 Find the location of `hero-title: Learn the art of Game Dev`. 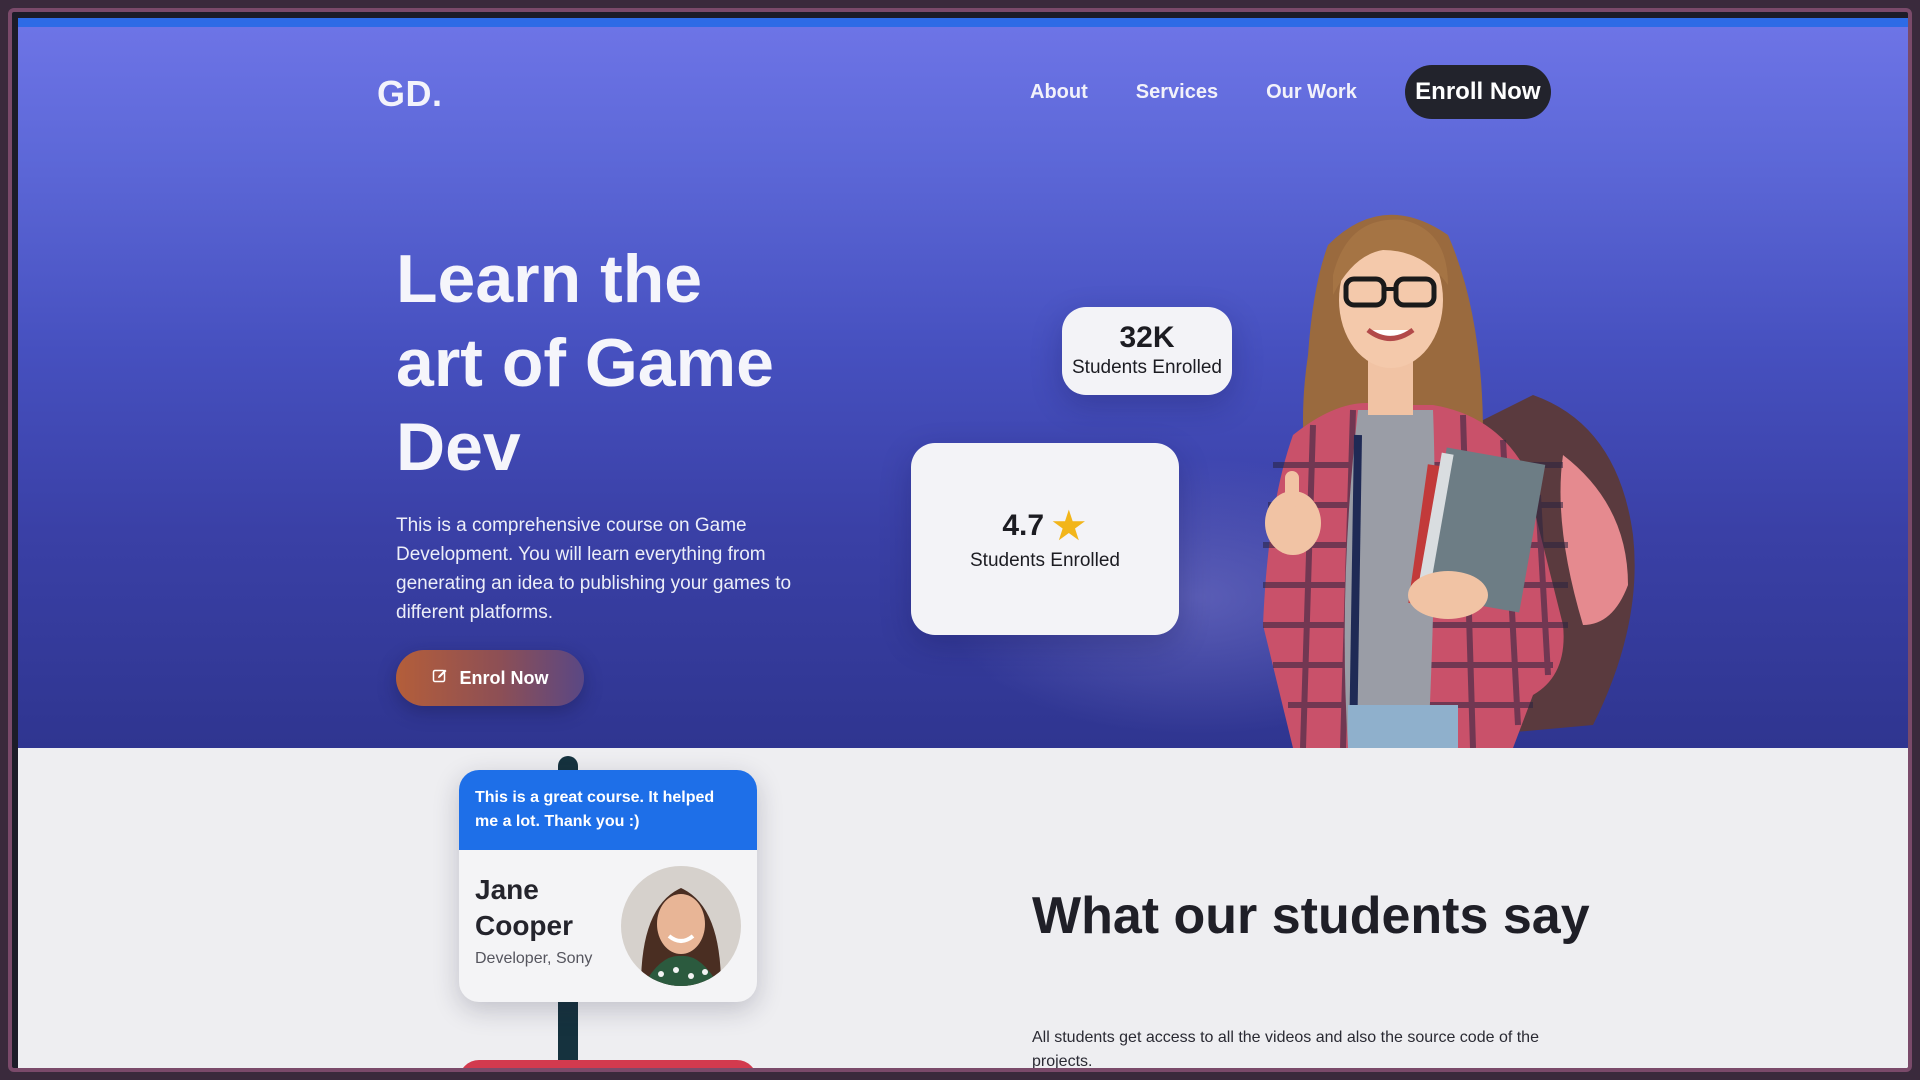

hero-title: Learn the art of Game Dev is located at coordinates (626, 363).